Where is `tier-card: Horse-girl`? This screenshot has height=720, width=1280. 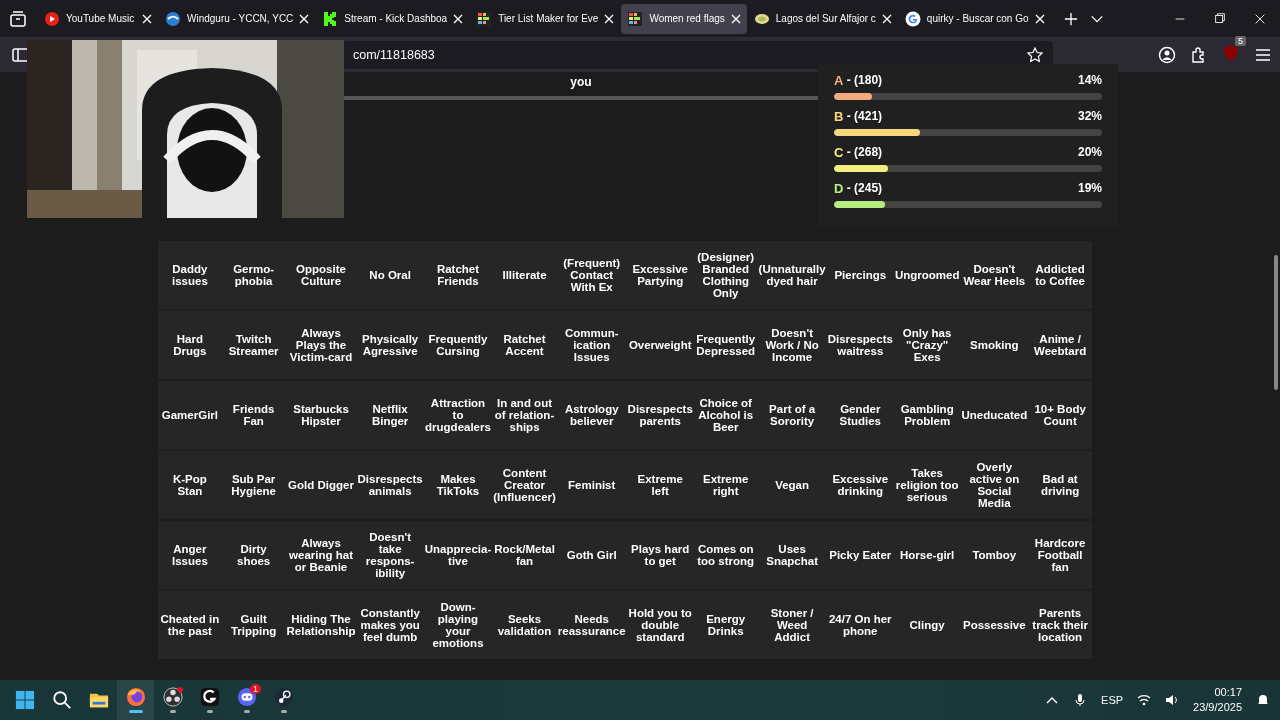 tier-card: Horse-girl is located at coordinates (927, 555).